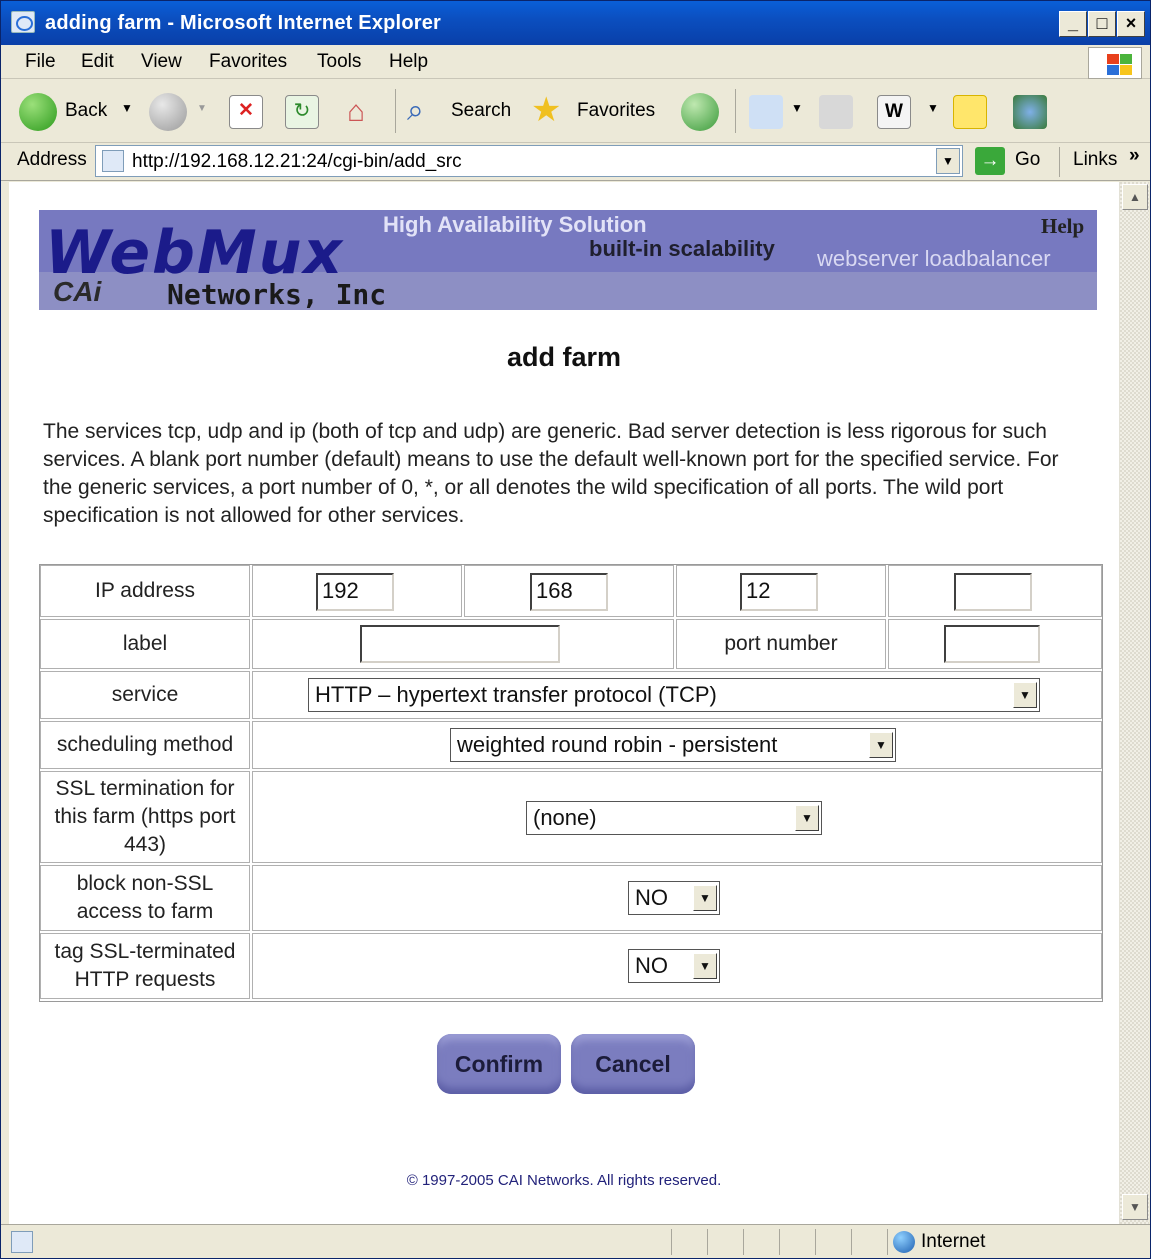  Describe the element at coordinates (887, 1242) in the screenshot. I see `status-separator` at that location.